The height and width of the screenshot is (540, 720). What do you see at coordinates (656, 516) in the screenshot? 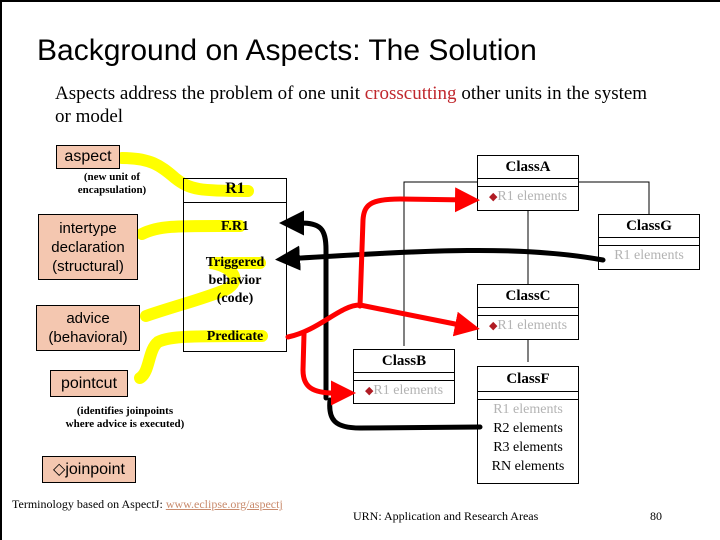
I see `page-number: 80` at bounding box center [656, 516].